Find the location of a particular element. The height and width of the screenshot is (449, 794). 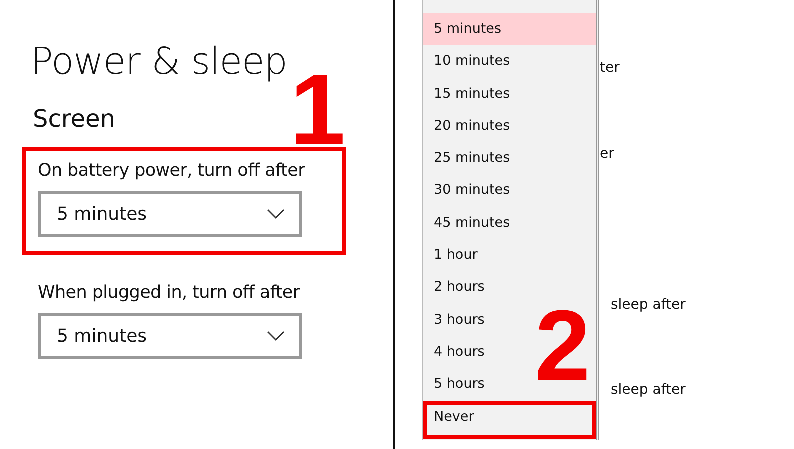

setting-label: er is located at coordinates (607, 154).